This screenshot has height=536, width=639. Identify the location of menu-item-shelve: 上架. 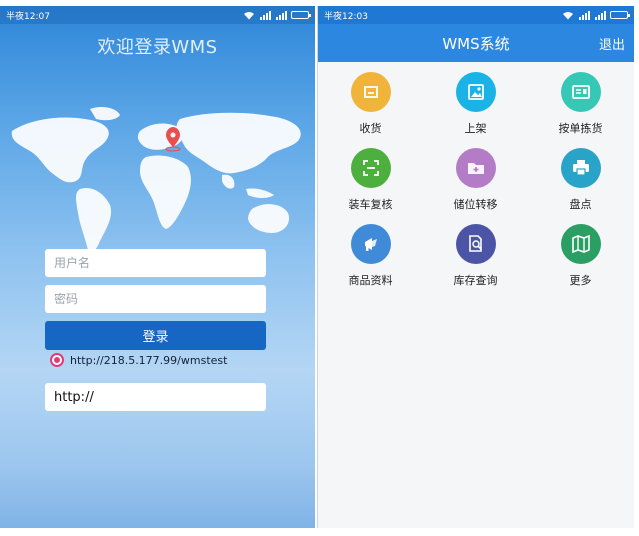
(475, 106).